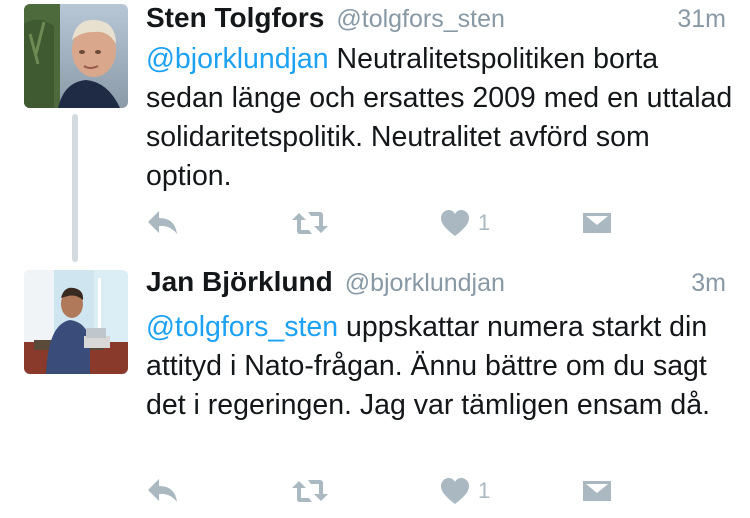 This screenshot has height=518, width=750. Describe the element at coordinates (425, 283) in the screenshot. I see `author-handle: @bjorklundjan` at that location.